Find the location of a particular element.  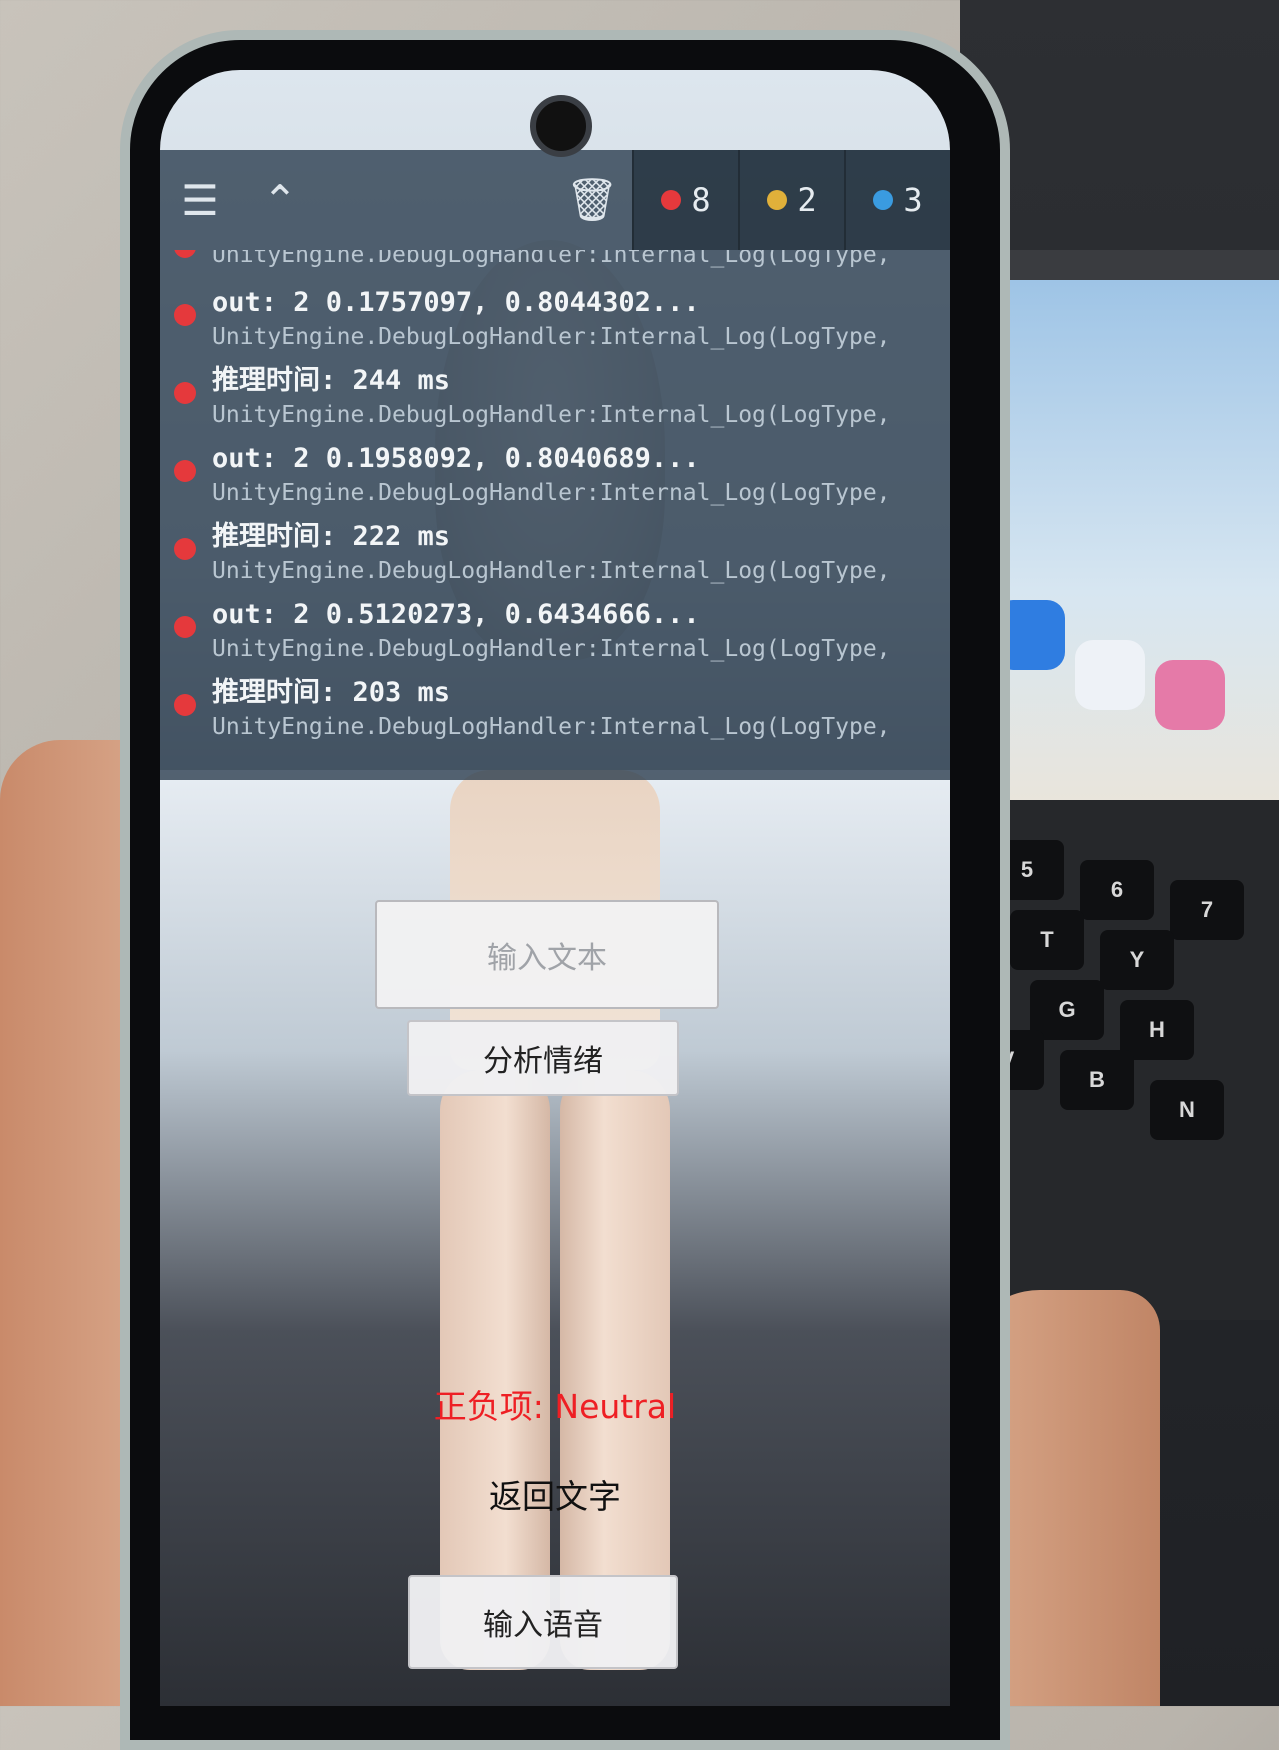

laptop-keyboard: 5 6 7 T Y G H V B N is located at coordinates (1124, 1060).